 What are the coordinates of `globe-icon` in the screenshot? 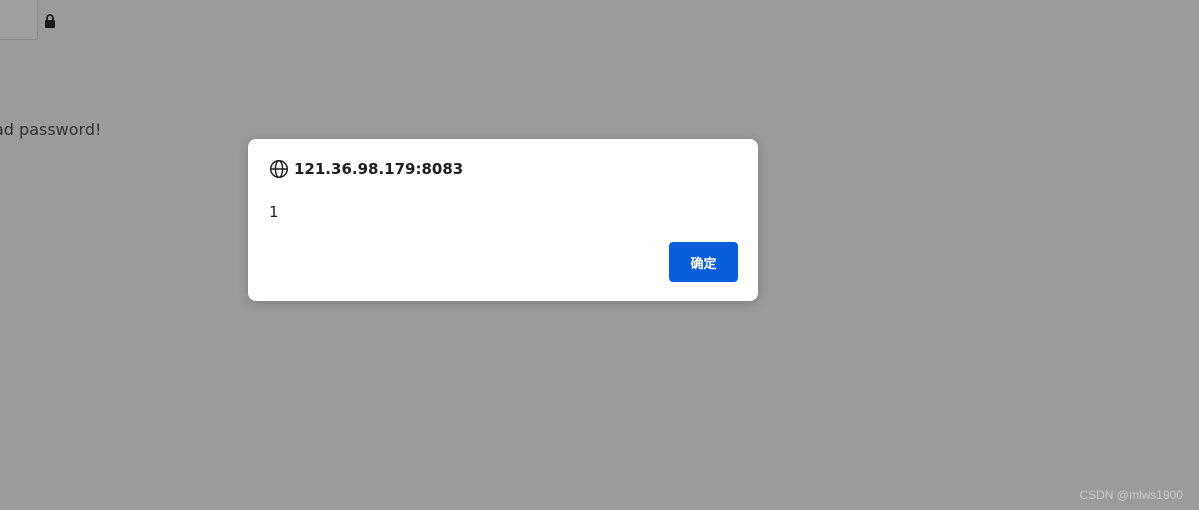 It's located at (279, 169).